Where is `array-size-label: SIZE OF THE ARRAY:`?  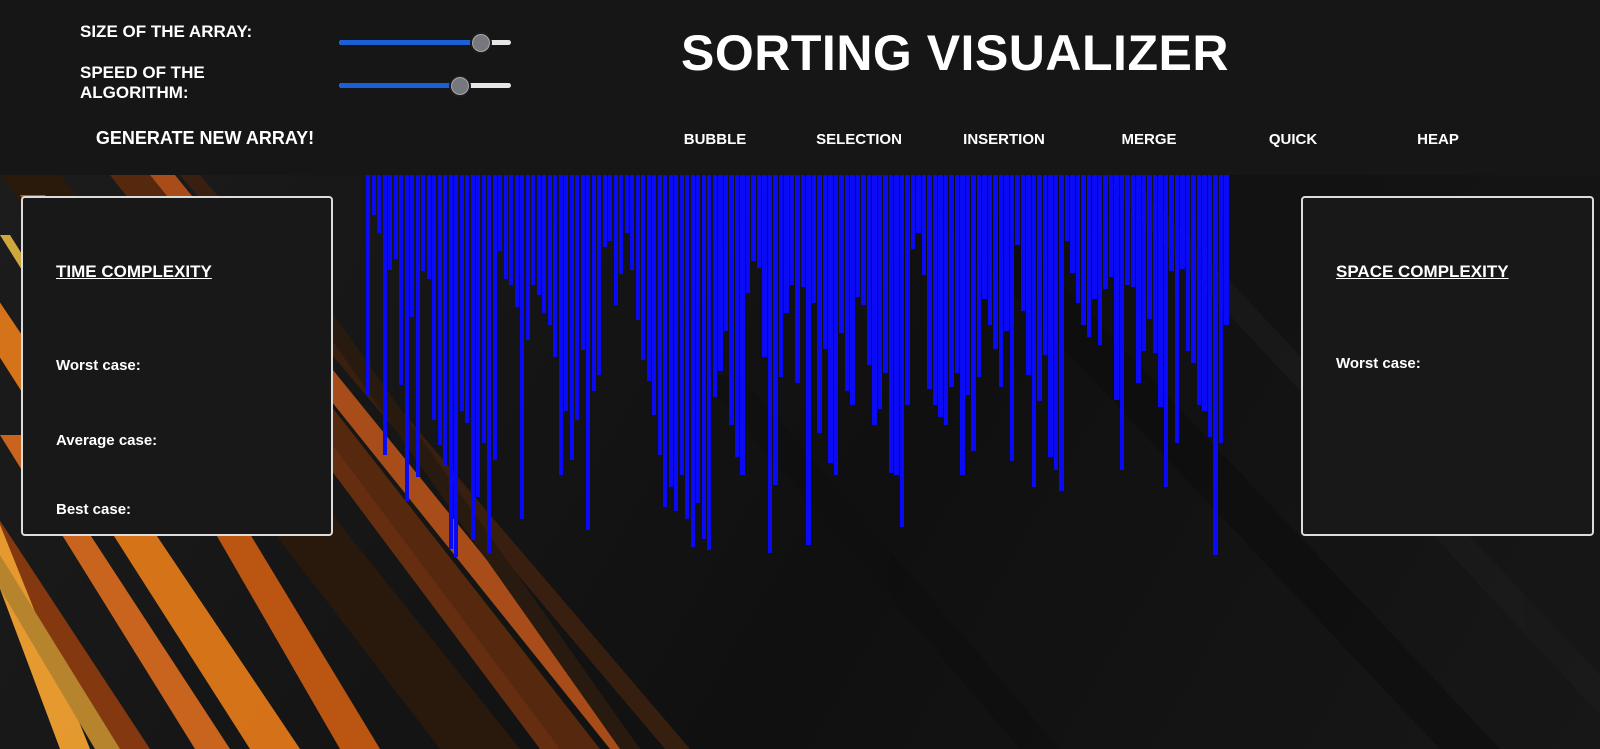 array-size-label: SIZE OF THE ARRAY: is located at coordinates (166, 31).